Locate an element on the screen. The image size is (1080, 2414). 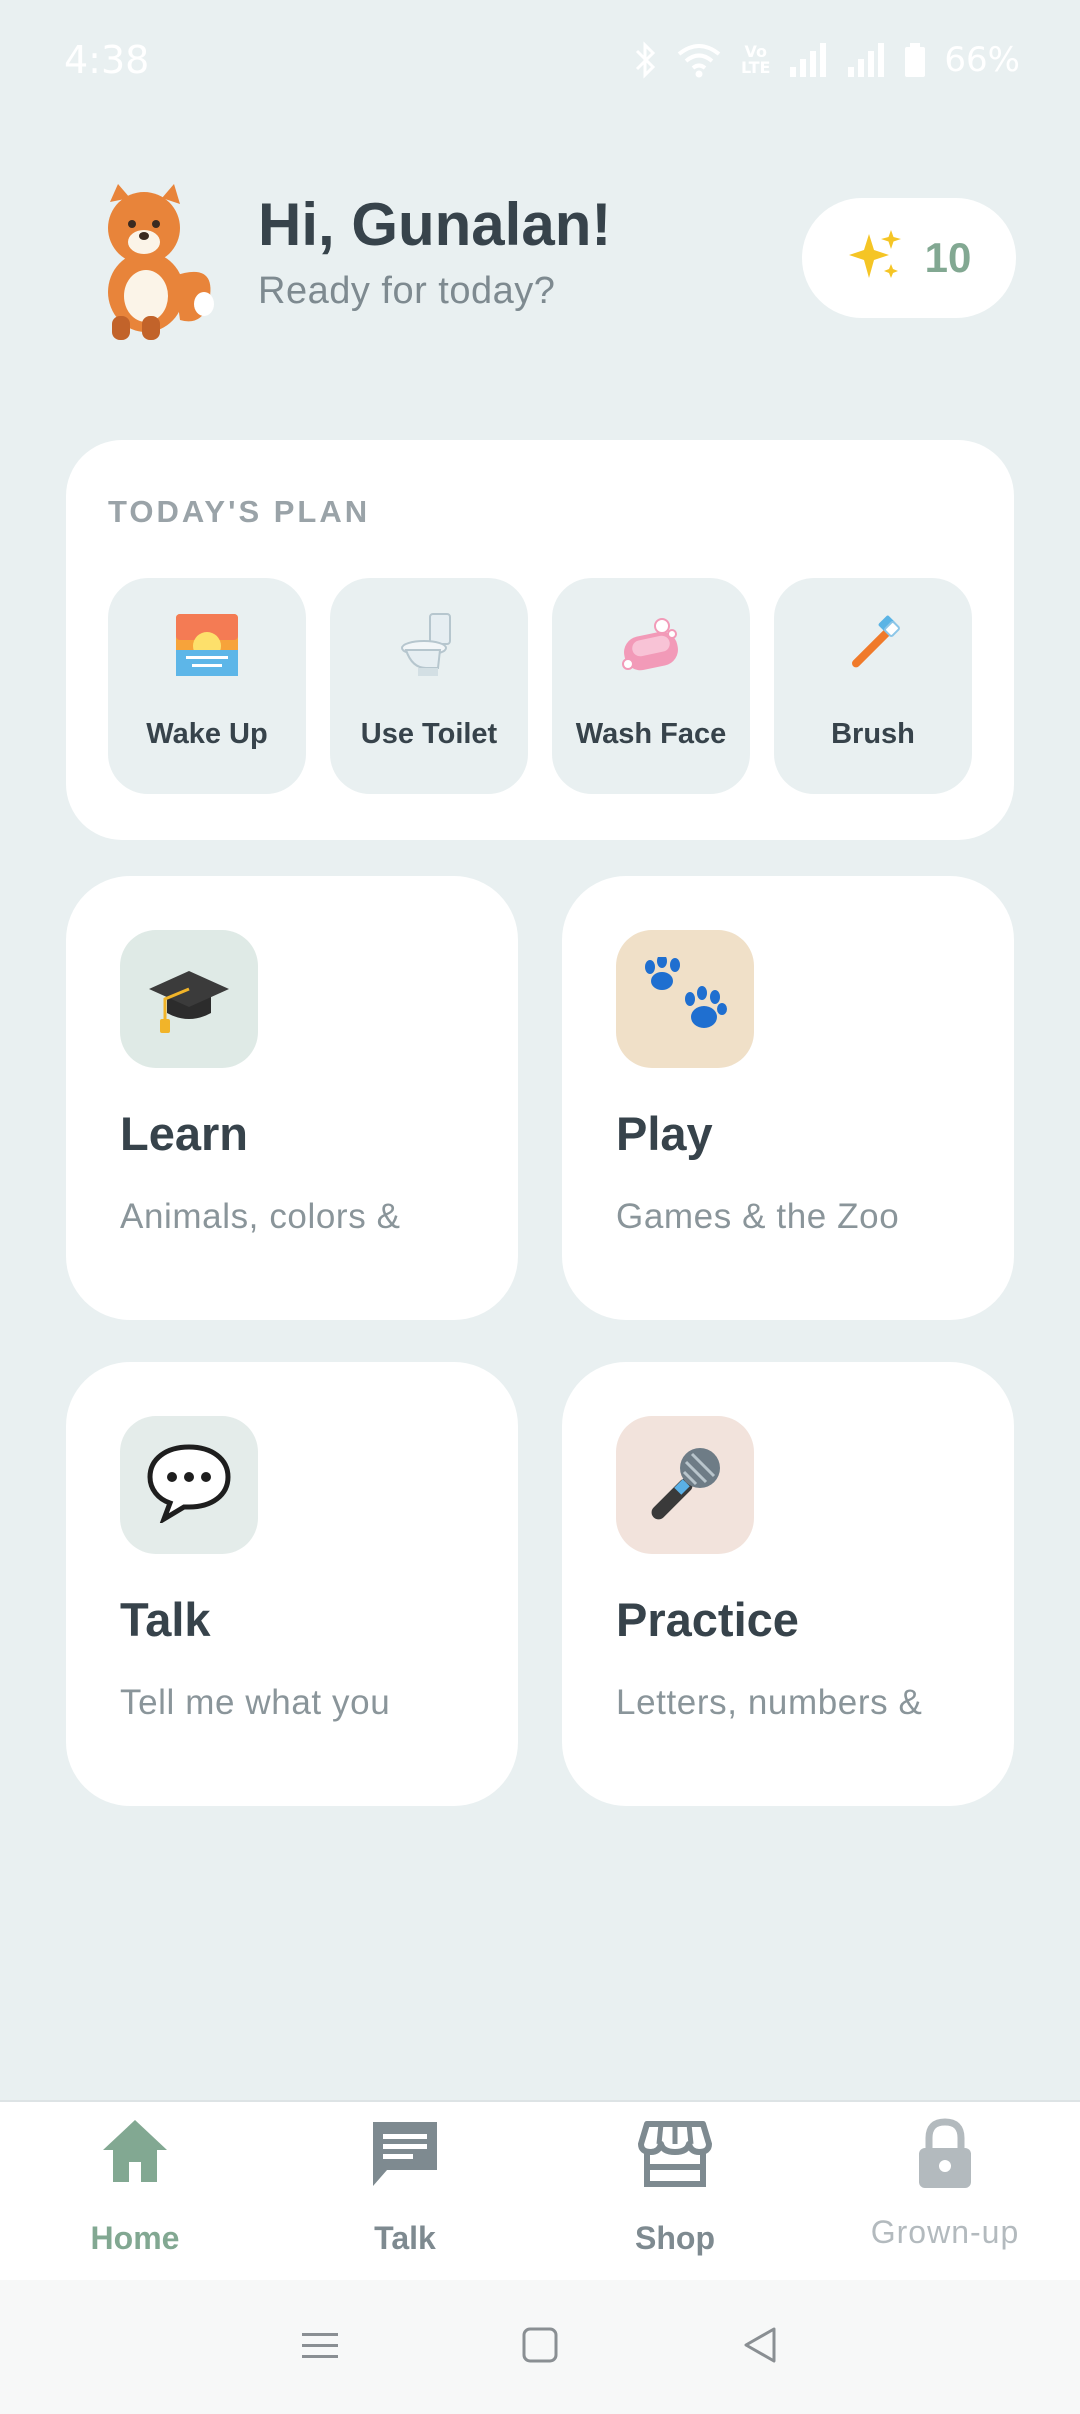
battery-icon is located at coordinates (915, 60).